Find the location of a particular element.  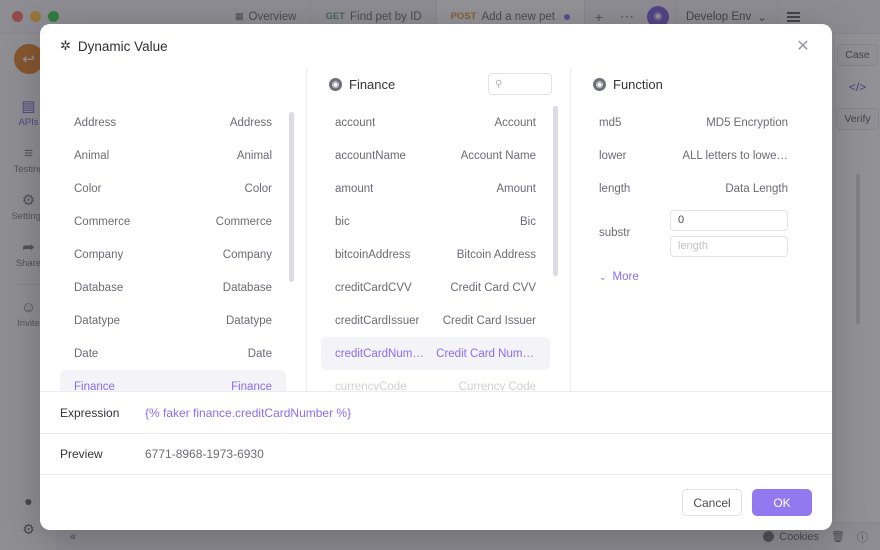

list-item: md5 MD5 Encryption is located at coordinates (693, 122).